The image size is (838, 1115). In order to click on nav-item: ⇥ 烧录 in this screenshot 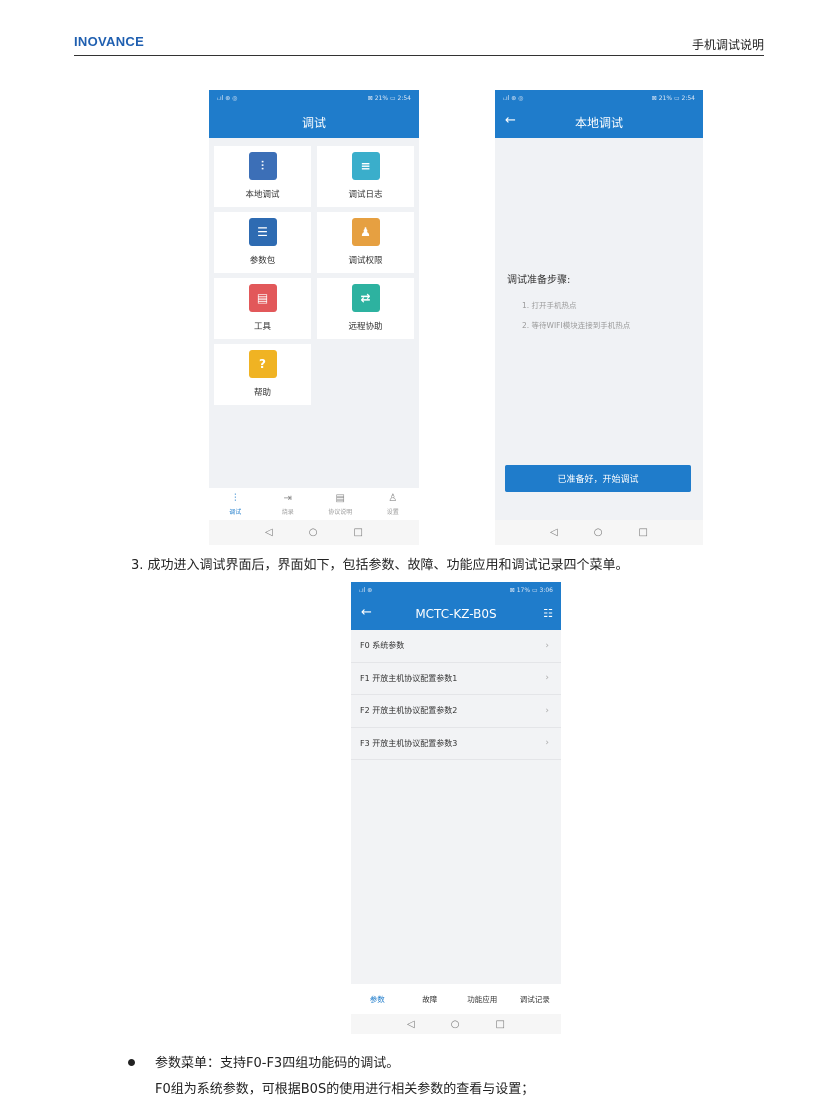, I will do `click(288, 504)`.